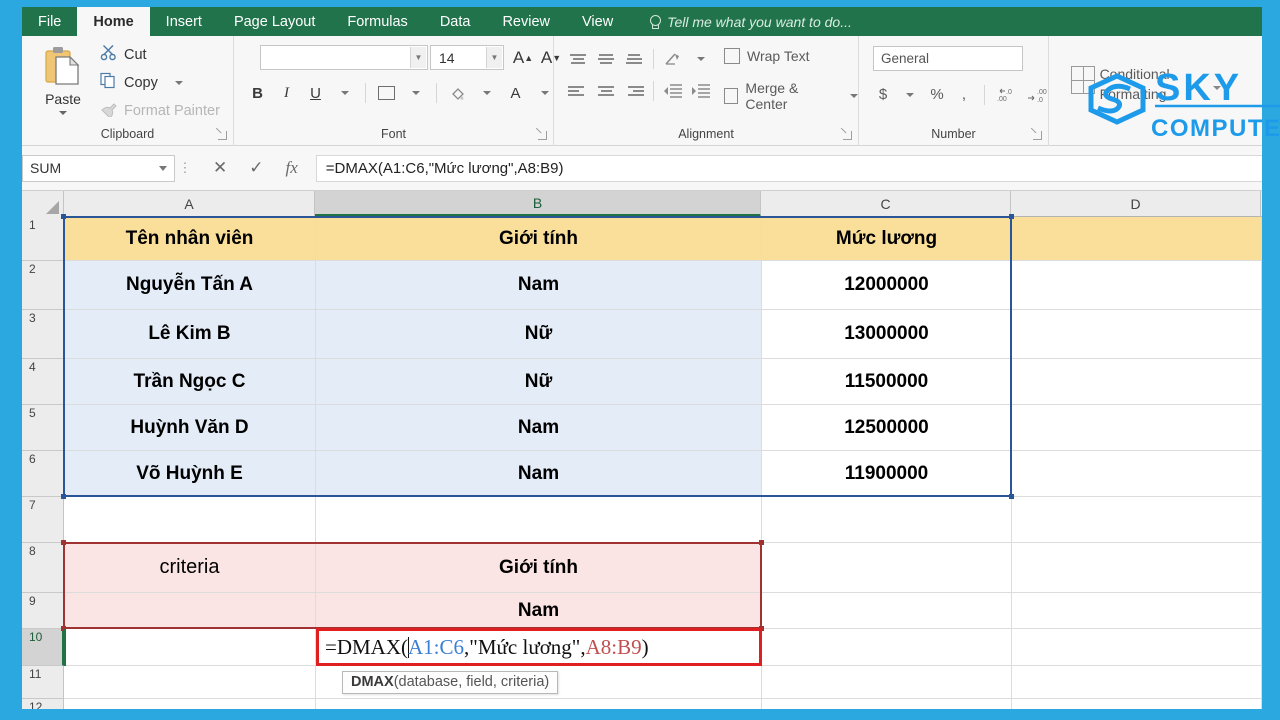 The image size is (1280, 720). Describe the element at coordinates (701, 58) in the screenshot. I see `orientation-dropdown-icon` at that location.